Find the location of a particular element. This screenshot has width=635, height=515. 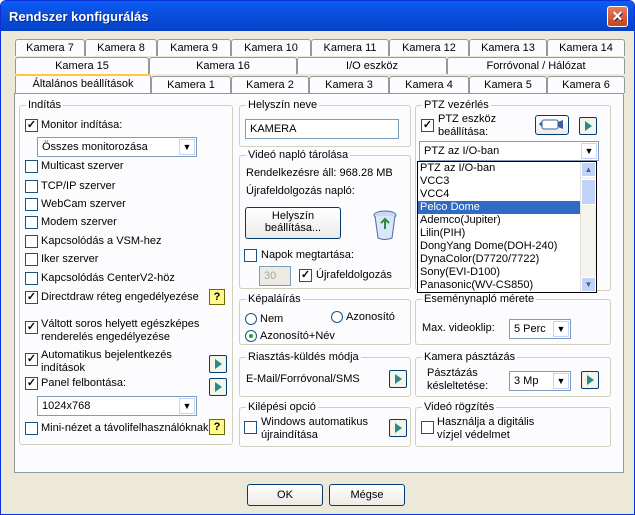

tab-kamera-10: Kamera 10 is located at coordinates (271, 47).